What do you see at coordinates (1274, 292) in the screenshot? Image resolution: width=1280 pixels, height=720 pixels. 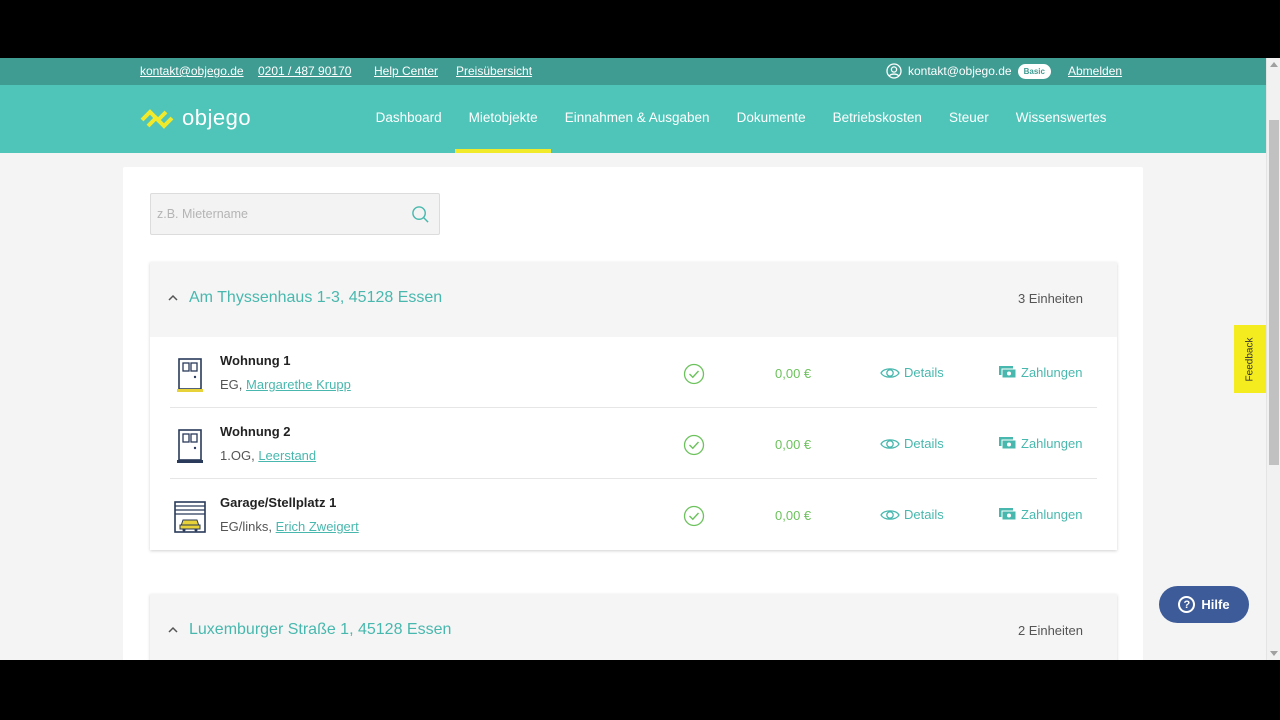 I see `scrollbar-thumb` at bounding box center [1274, 292].